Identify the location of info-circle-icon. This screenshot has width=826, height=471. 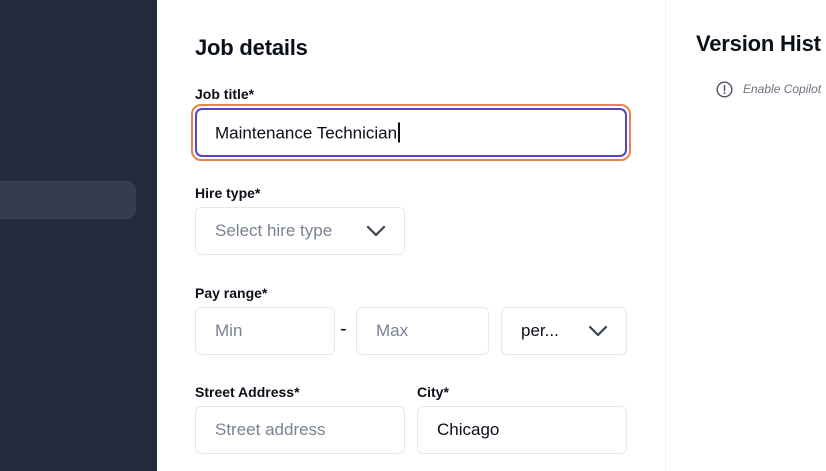
(724, 89).